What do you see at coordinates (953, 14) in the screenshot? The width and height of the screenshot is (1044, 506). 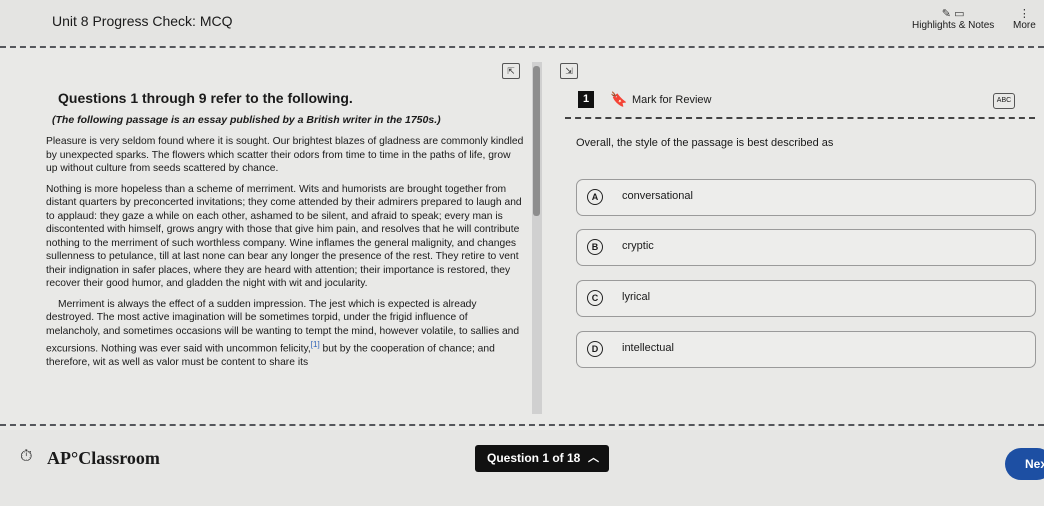 I see `highlighter-icon: ✎ ▭` at bounding box center [953, 14].